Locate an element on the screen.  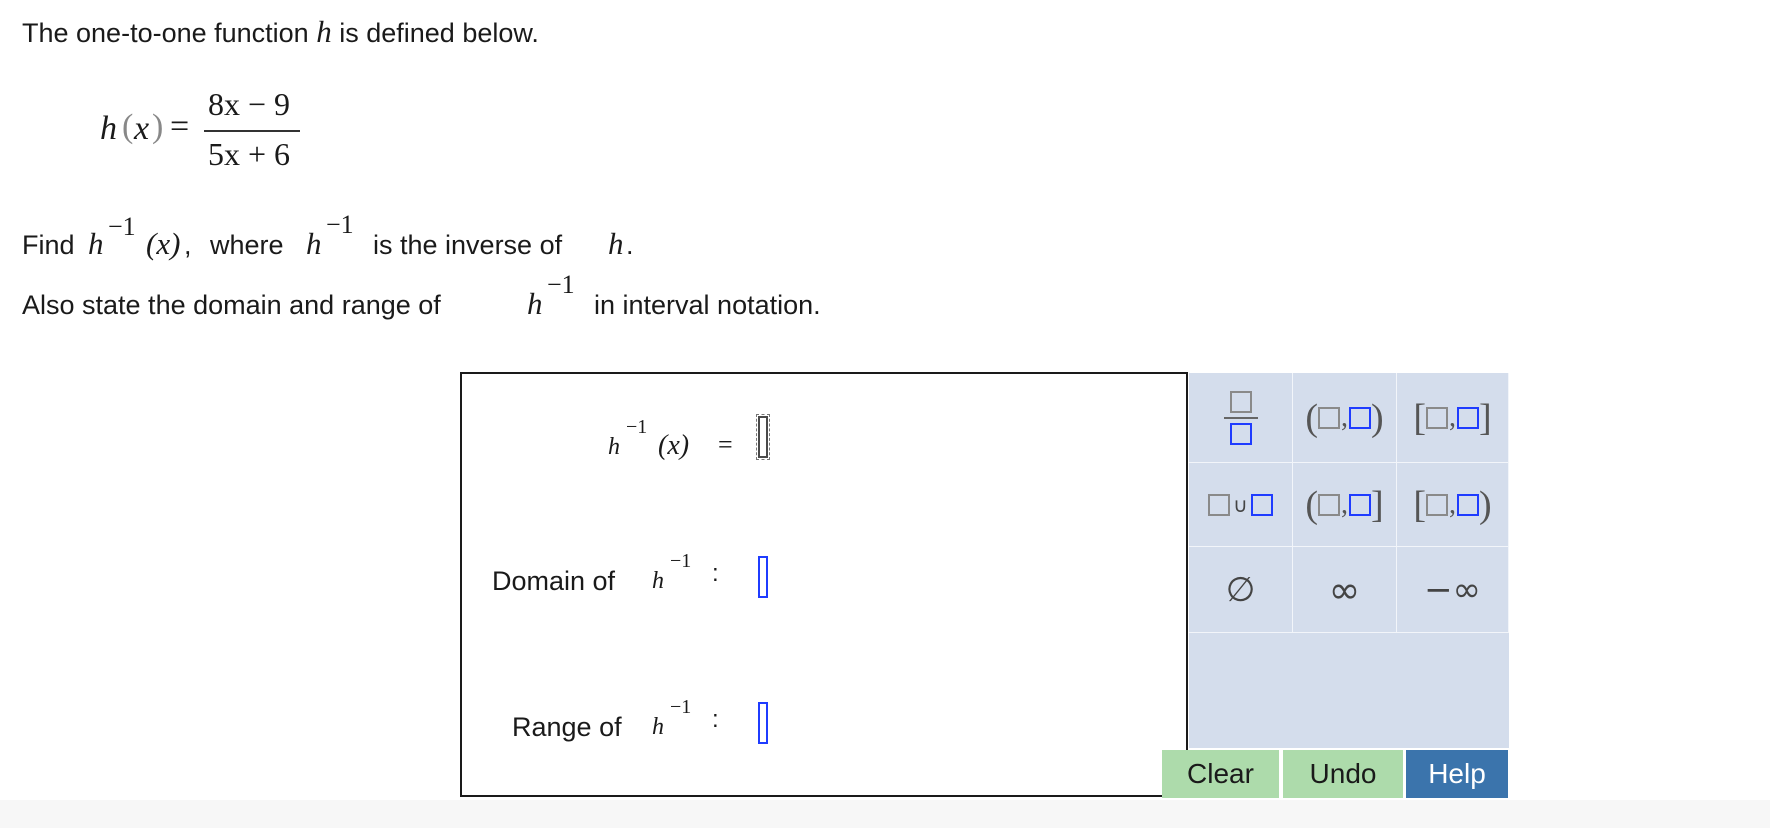
interval-notation: in interval notation. is located at coordinates (707, 305).